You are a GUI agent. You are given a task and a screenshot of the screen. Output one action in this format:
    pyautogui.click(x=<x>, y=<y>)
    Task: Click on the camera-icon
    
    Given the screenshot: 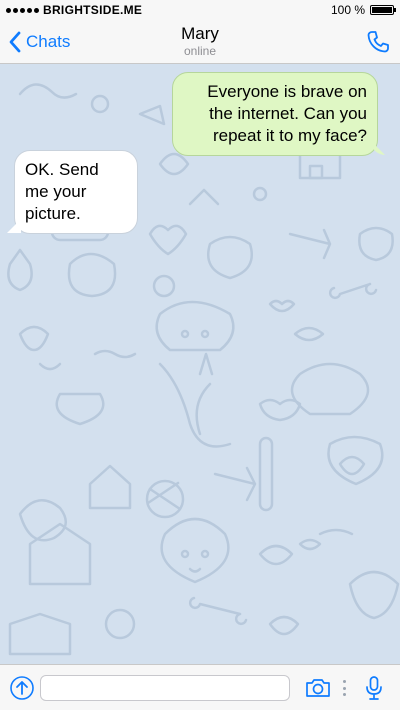 What is the action you would take?
    pyautogui.click(x=318, y=688)
    